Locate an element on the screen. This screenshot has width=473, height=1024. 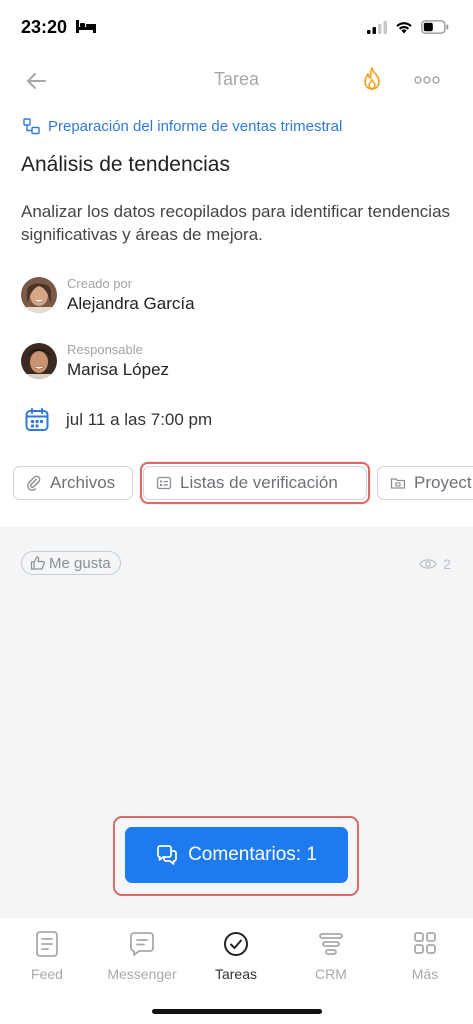
like-label: Me gusta is located at coordinates (80, 563).